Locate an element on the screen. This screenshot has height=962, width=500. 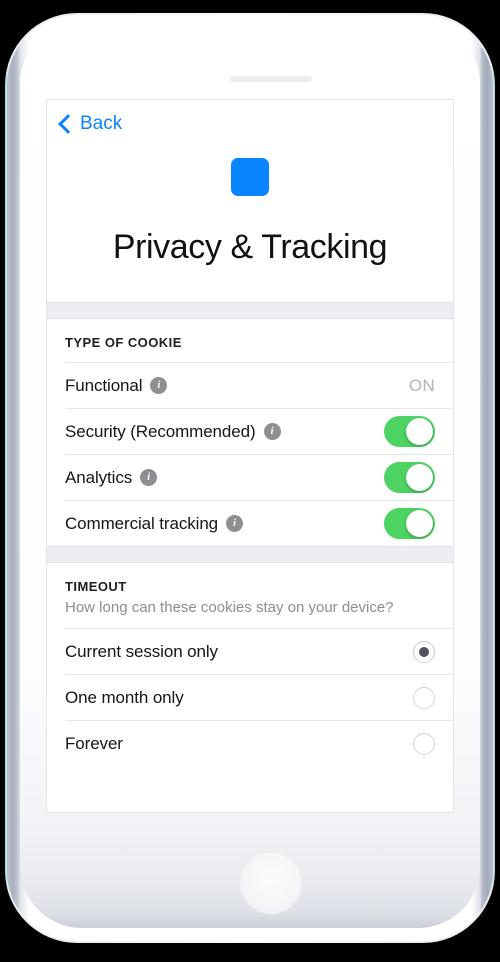
chevron-left-icon is located at coordinates (68, 123).